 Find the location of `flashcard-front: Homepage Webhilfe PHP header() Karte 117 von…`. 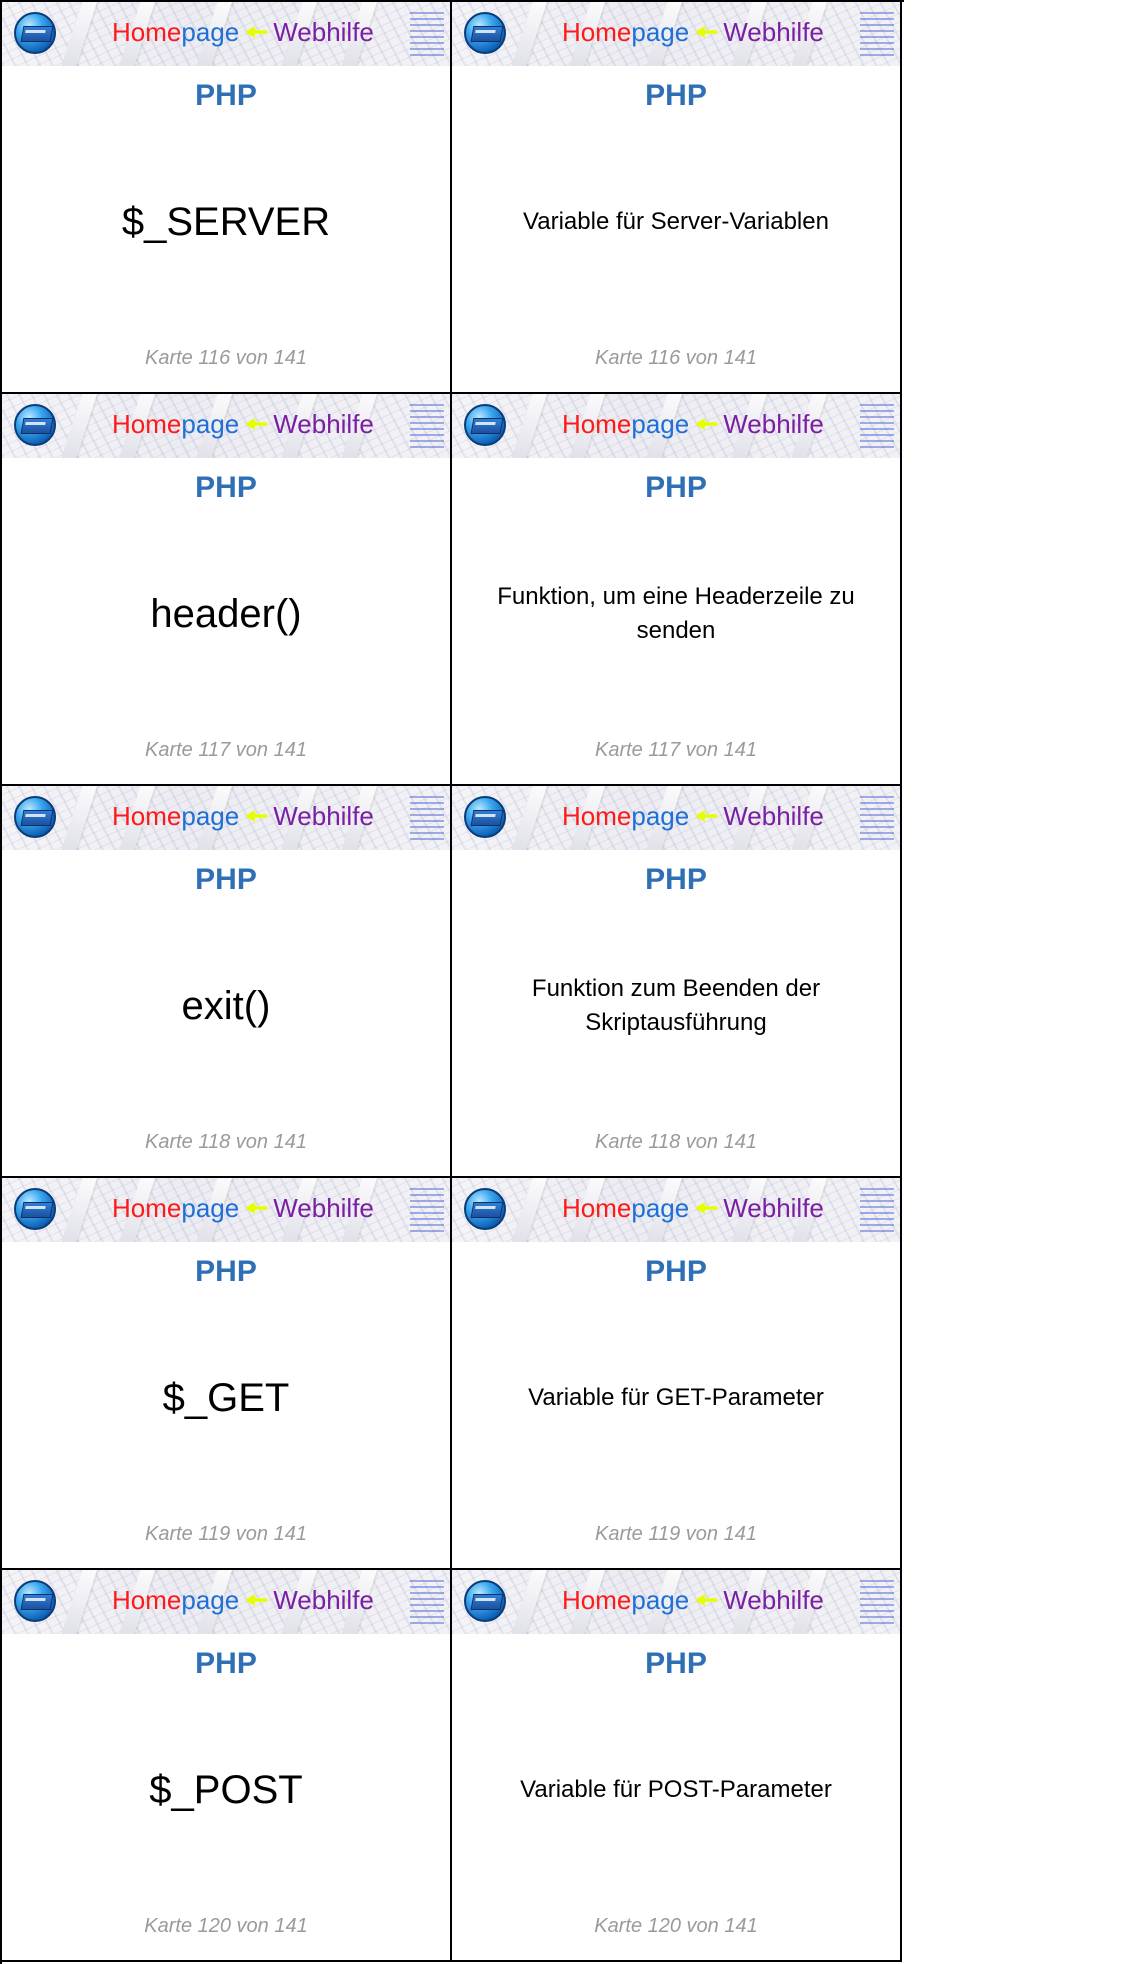

flashcard-front: Homepage Webhilfe PHP header() Karte 117 von… is located at coordinates (227, 590).